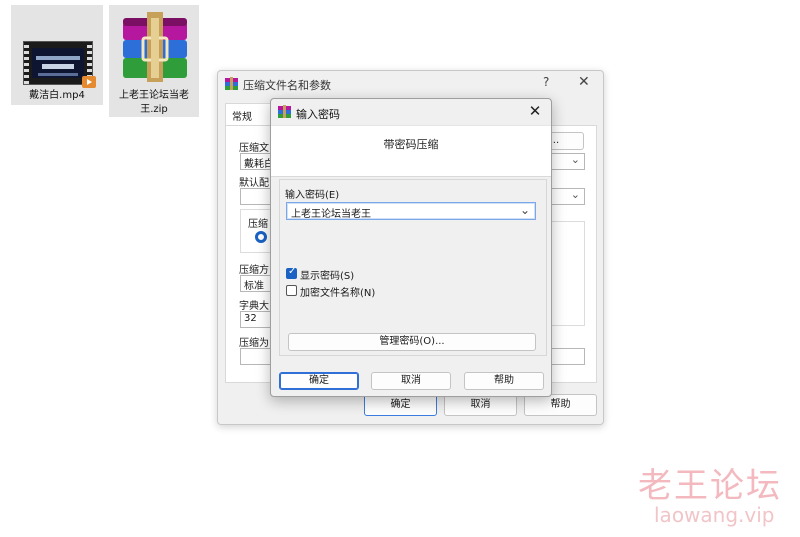 The height and width of the screenshot is (537, 800). What do you see at coordinates (254, 148) in the screenshot?
I see `archive-name-label: 压缩文` at bounding box center [254, 148].